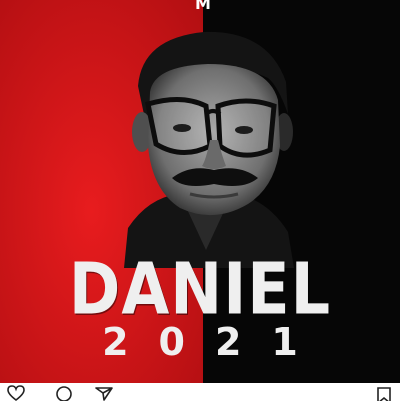 This screenshot has width=400, height=401. Describe the element at coordinates (200, 392) in the screenshot. I see `post-action-bar` at that location.